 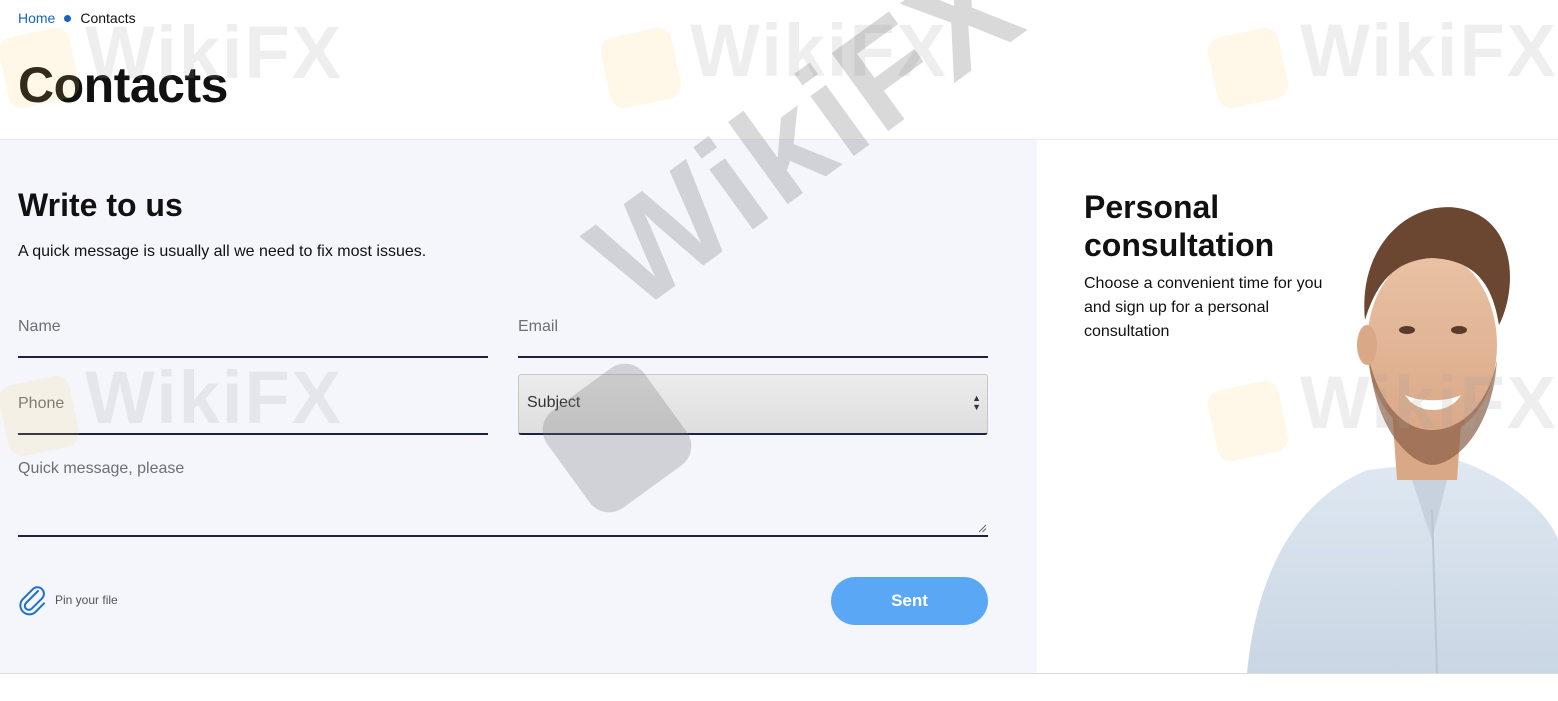 What do you see at coordinates (36, 18) in the screenshot?
I see `breadcrumb-home-link: Home` at bounding box center [36, 18].